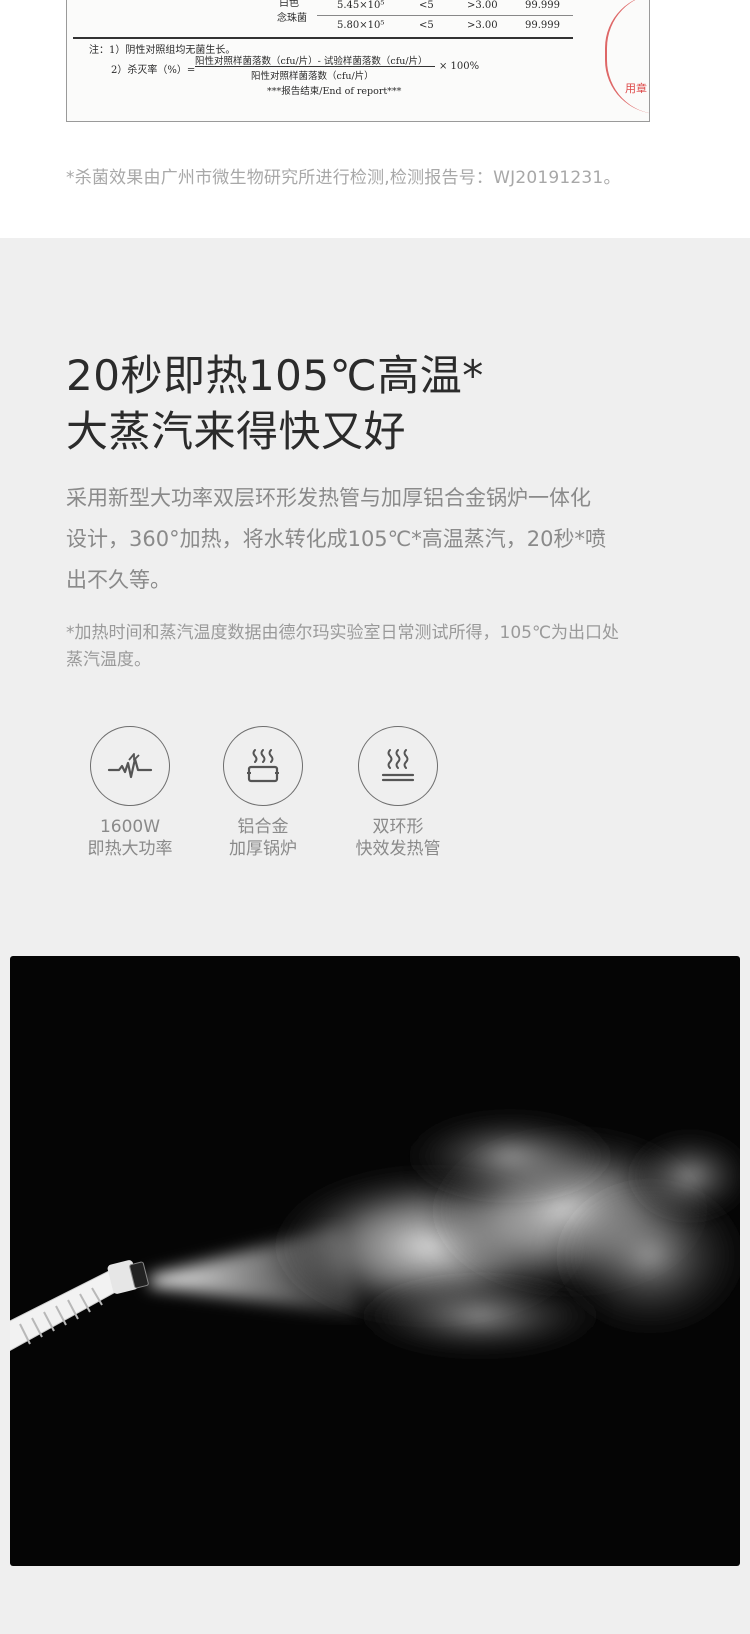 This screenshot has height=1634, width=750. I want to click on feature-description-line-2: 设计，360°加热，将水转化成105℃*高温蒸汽，20秒*喷, so click(336, 539).